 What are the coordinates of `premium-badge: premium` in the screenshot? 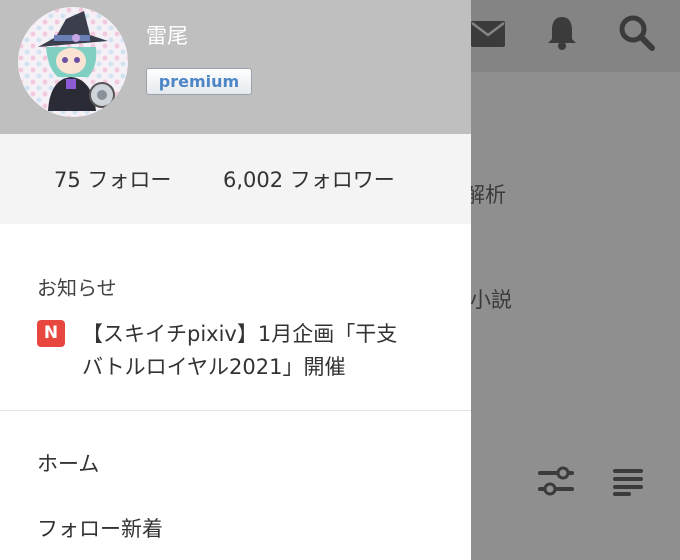 It's located at (199, 81).